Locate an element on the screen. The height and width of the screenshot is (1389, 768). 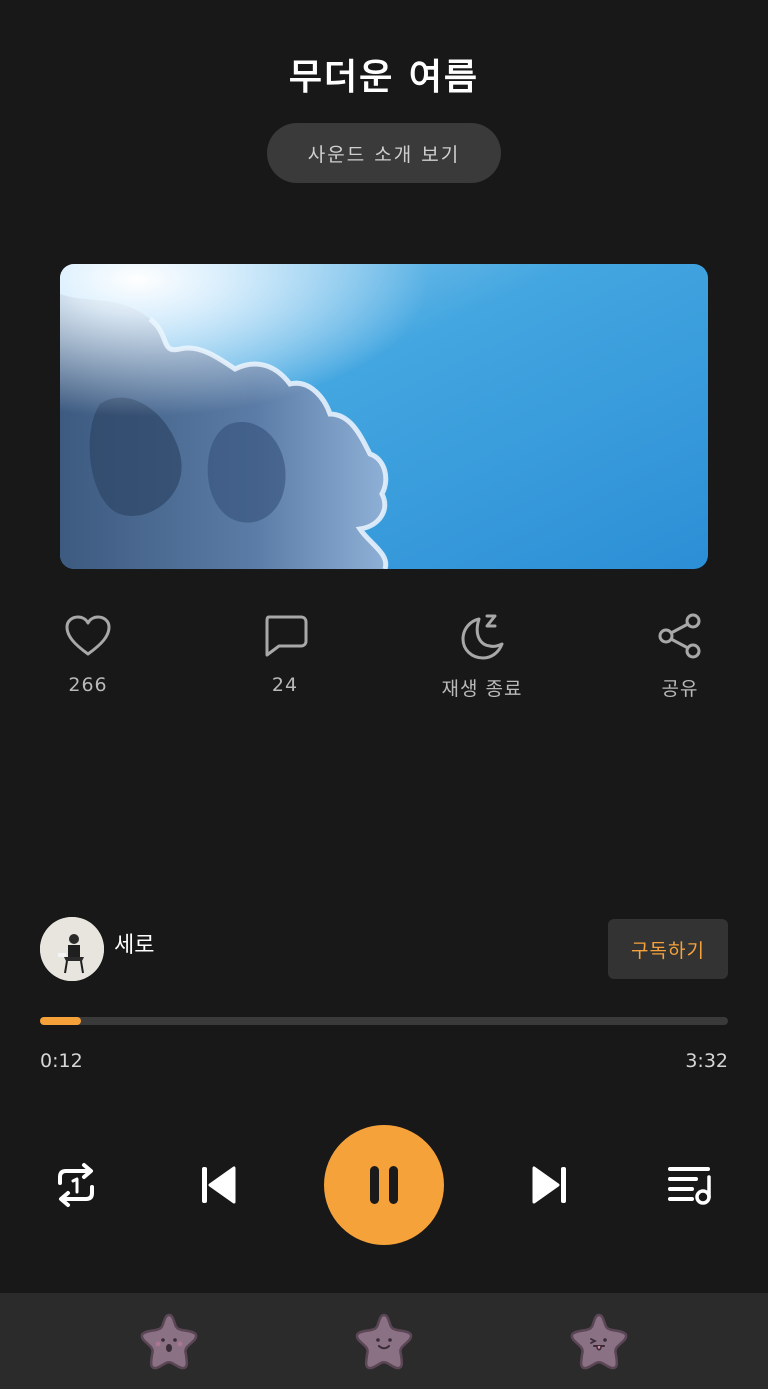
comment-button: 24 is located at coordinates (285, 652).